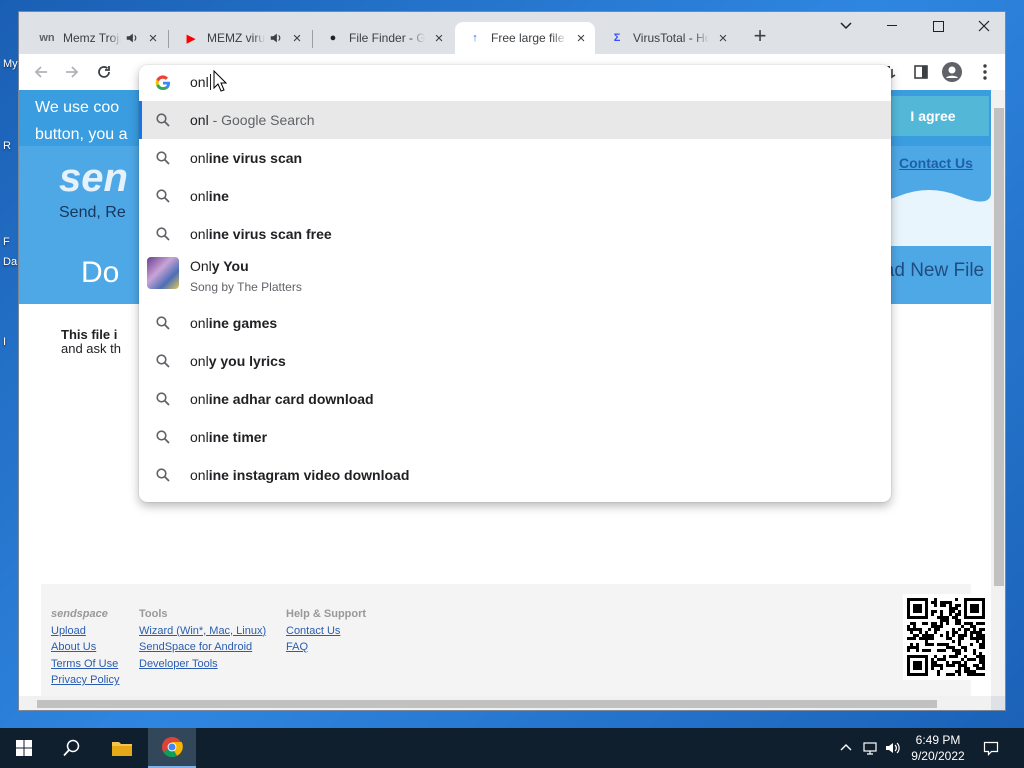 This screenshot has width=1024, height=768. I want to click on omnibox-suggestion: online virus scan free, so click(515, 234).